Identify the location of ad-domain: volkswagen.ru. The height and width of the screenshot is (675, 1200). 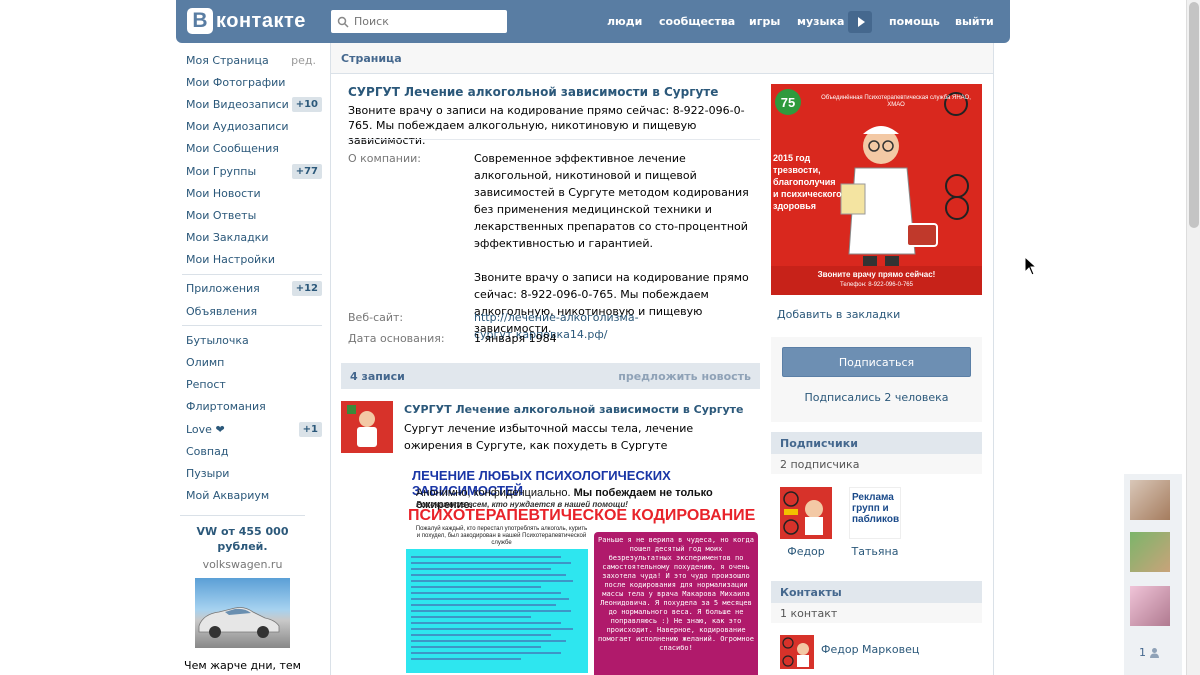
(242, 564).